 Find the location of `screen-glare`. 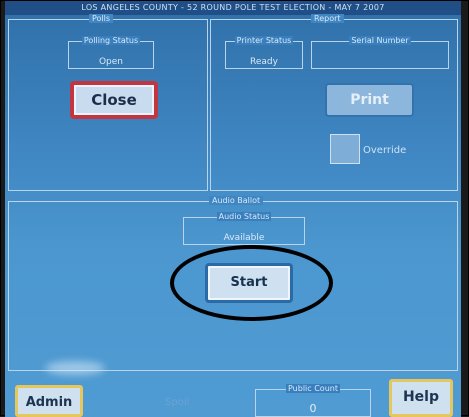

screen-glare is located at coordinates (75, 368).